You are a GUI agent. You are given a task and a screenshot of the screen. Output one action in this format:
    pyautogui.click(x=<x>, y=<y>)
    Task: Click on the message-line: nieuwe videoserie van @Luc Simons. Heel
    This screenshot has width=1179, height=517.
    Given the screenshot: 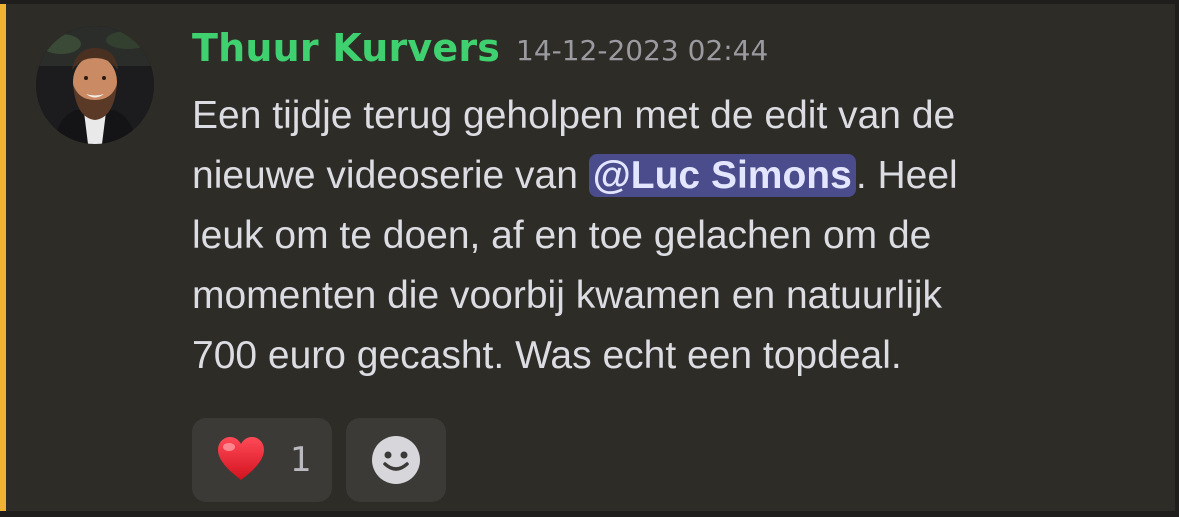 What is the action you would take?
    pyautogui.click(x=662, y=176)
    